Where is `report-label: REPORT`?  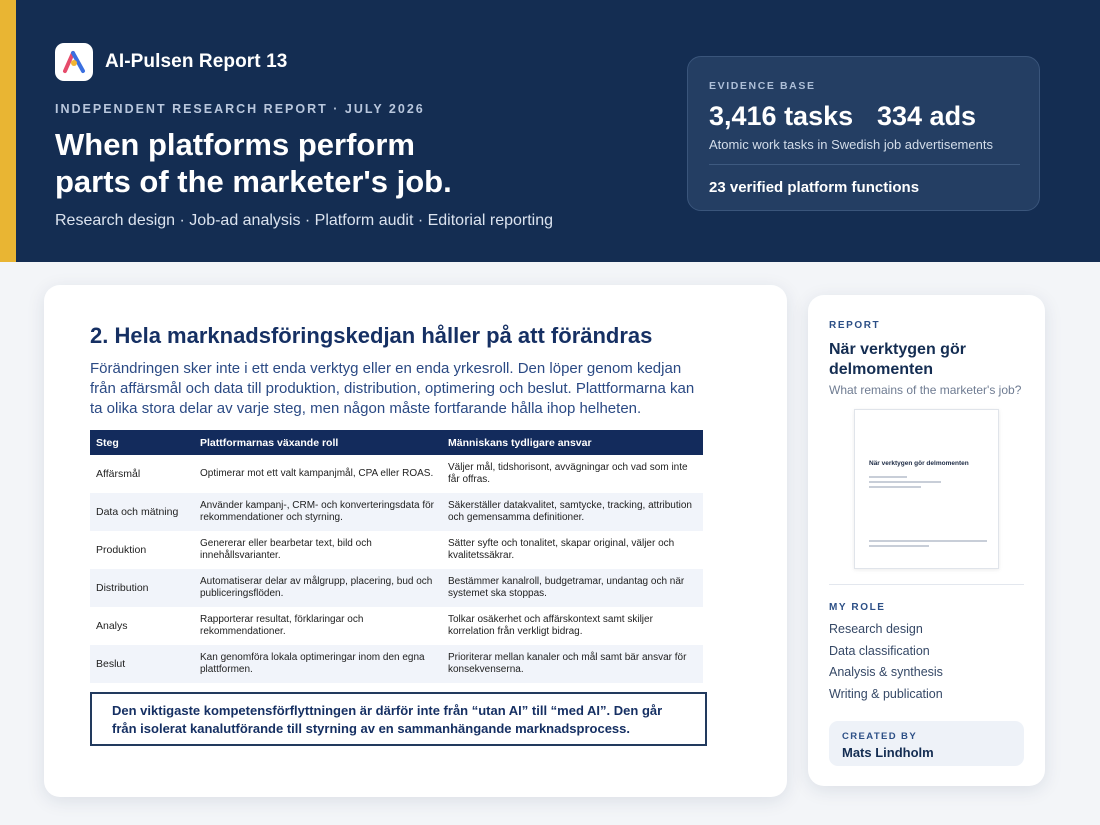
report-label: REPORT is located at coordinates (855, 325).